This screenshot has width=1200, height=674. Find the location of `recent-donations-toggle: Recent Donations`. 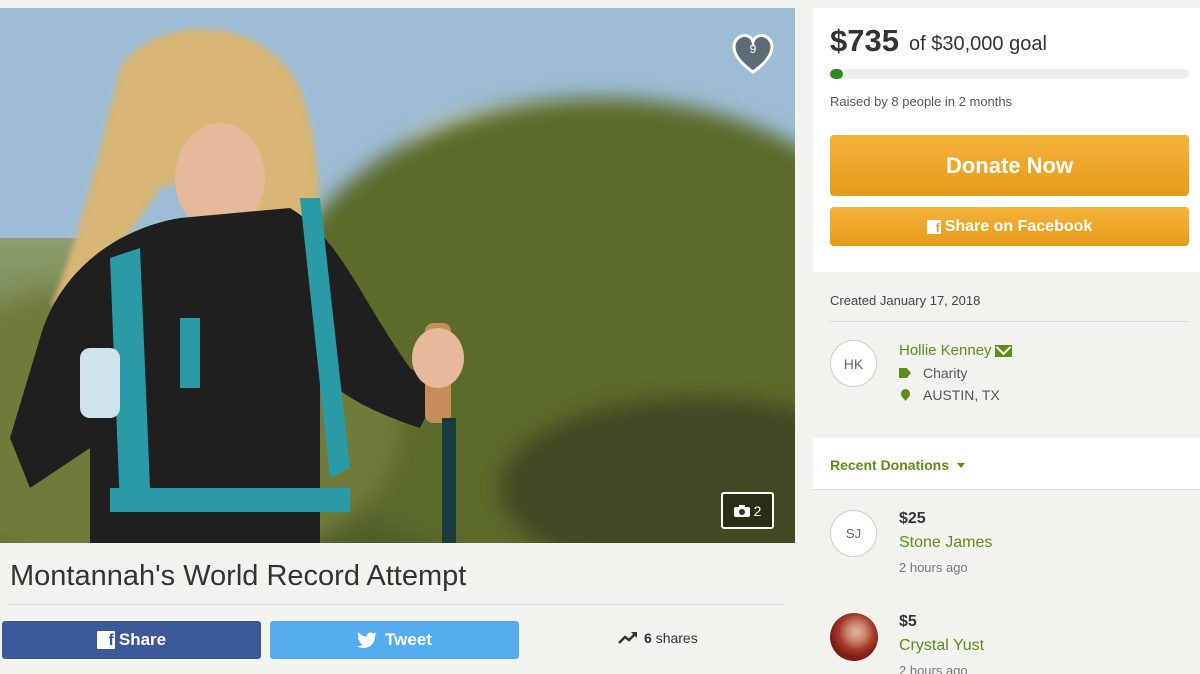

recent-donations-toggle: Recent Donations is located at coordinates (898, 465).